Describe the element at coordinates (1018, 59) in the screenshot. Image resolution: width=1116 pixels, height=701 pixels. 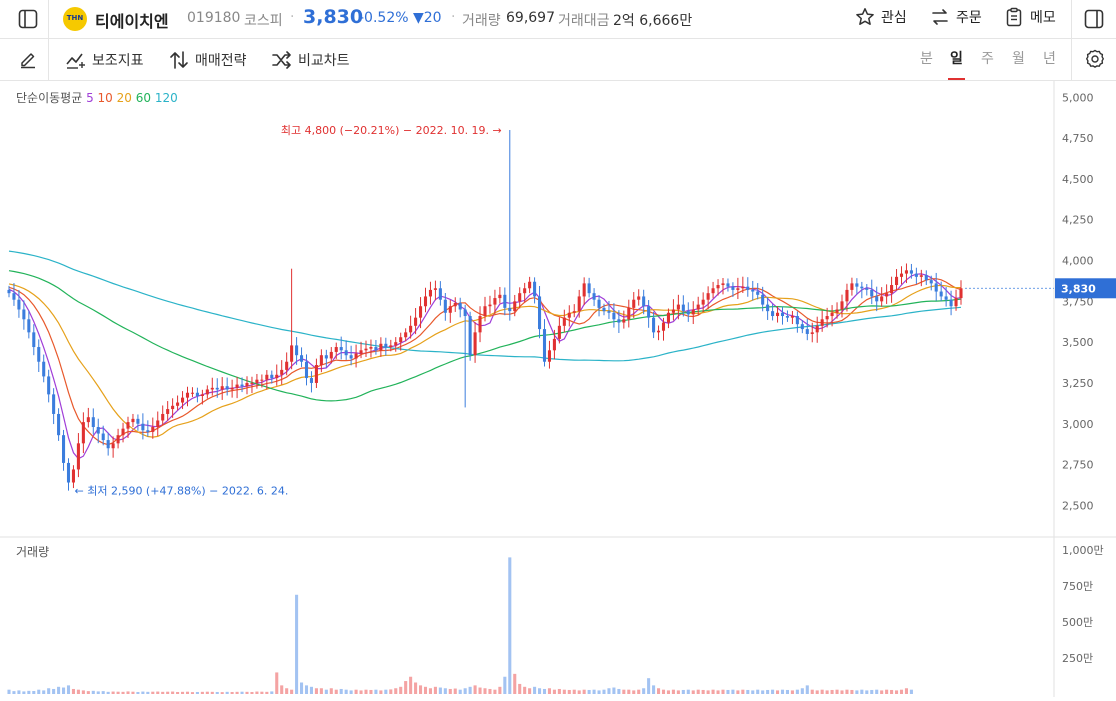
I see `period-month: 월` at that location.